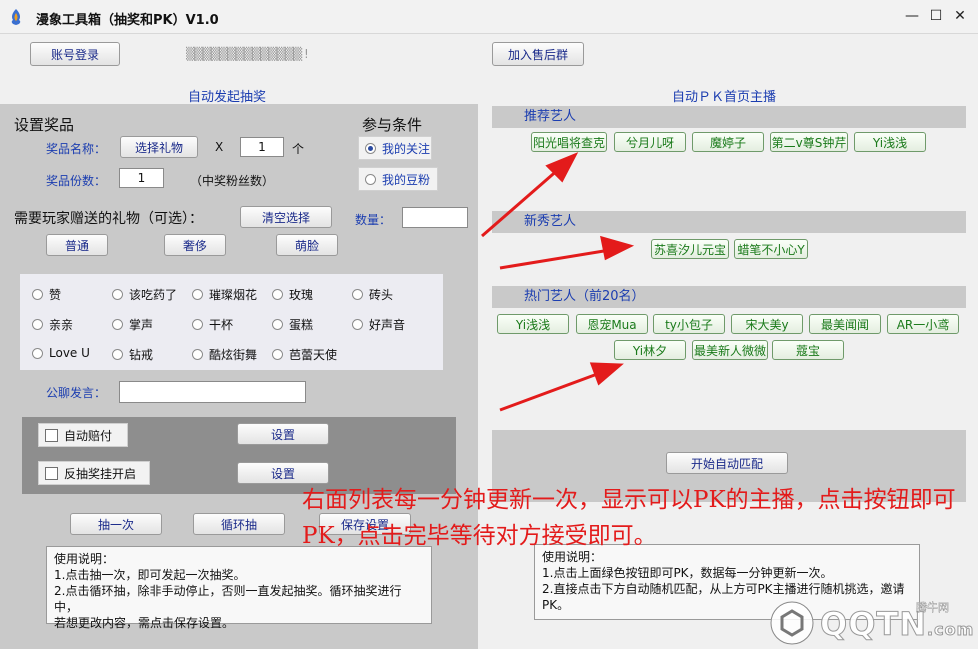 The width and height of the screenshot is (978, 649). Describe the element at coordinates (690, 249) in the screenshot. I see `newcomer-anchor-button: 苏喜汐儿元宝` at that location.